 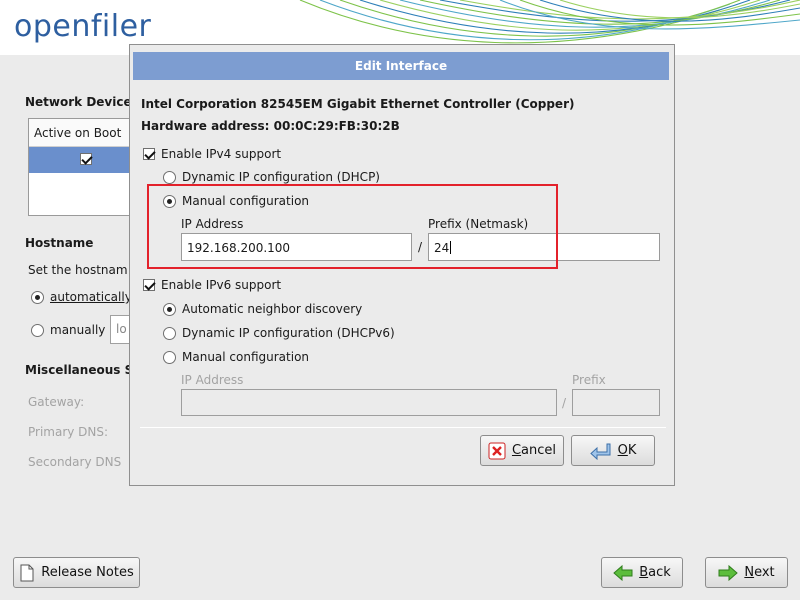 I want to click on hostname-automatic-option: automatically, so click(x=81, y=297).